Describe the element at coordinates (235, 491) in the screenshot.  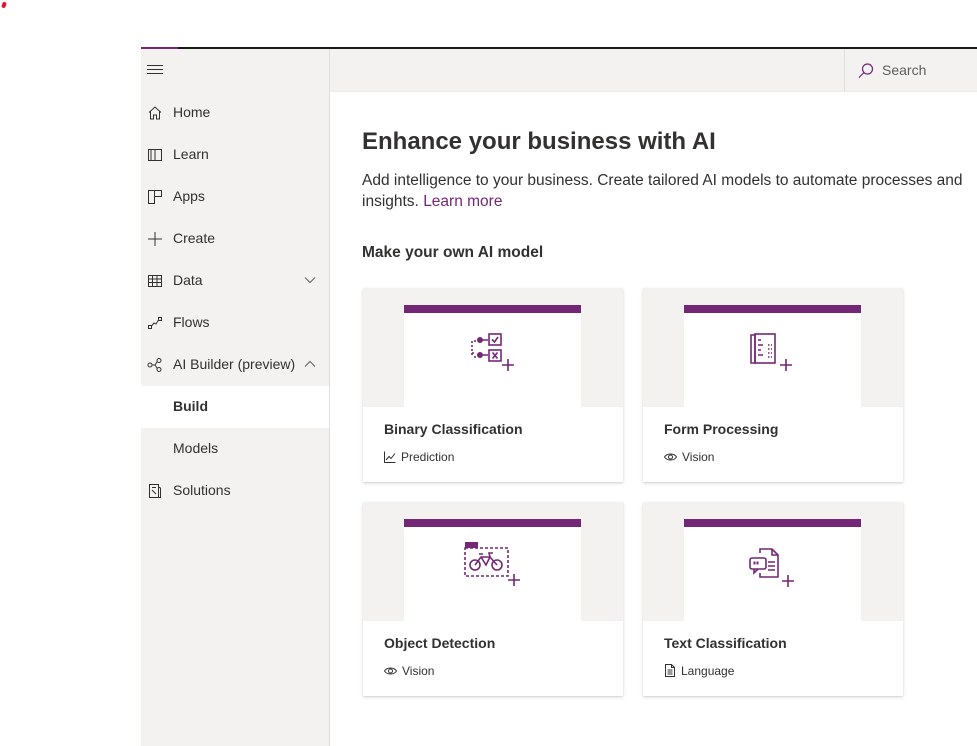
I see `sidebar-item-solutions: Solutions` at that location.